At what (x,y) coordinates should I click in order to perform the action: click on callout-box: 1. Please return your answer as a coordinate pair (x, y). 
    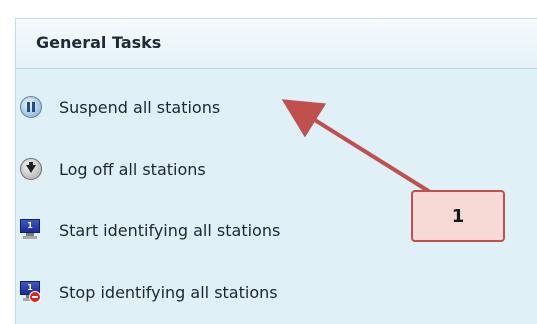
    Looking at the image, I should click on (458, 216).